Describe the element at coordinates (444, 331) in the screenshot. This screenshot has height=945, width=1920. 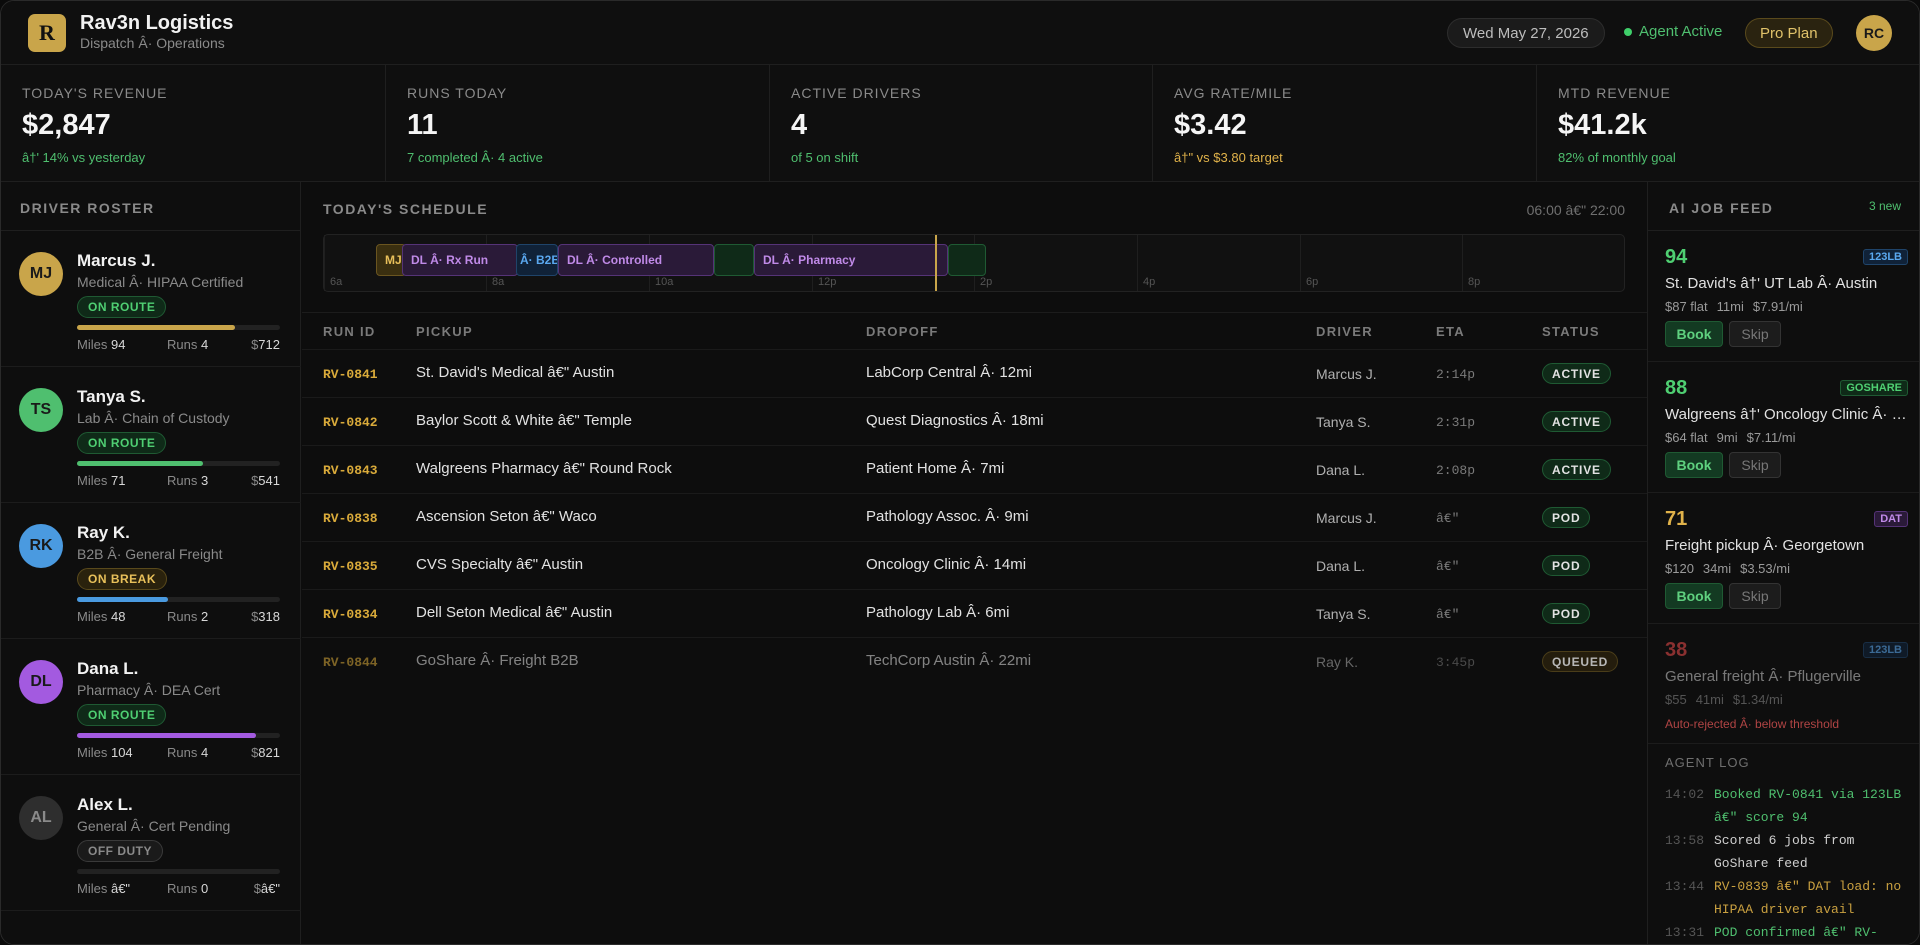
I see `col-header-pickup: PICKUP` at that location.